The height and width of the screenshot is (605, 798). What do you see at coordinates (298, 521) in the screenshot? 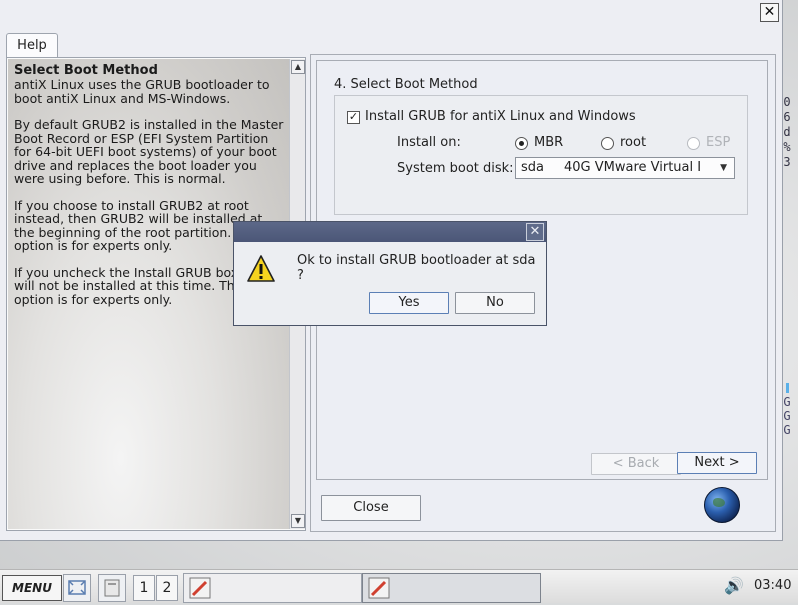
I see `scroll-down-icon: ▼` at bounding box center [298, 521].